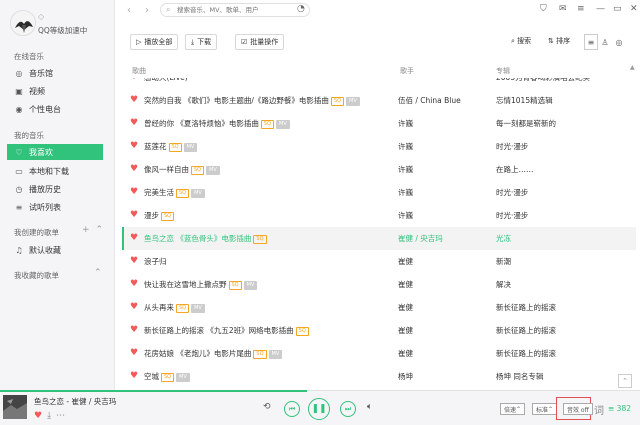  I want to click on column-header-song: 歌曲, so click(139, 71).